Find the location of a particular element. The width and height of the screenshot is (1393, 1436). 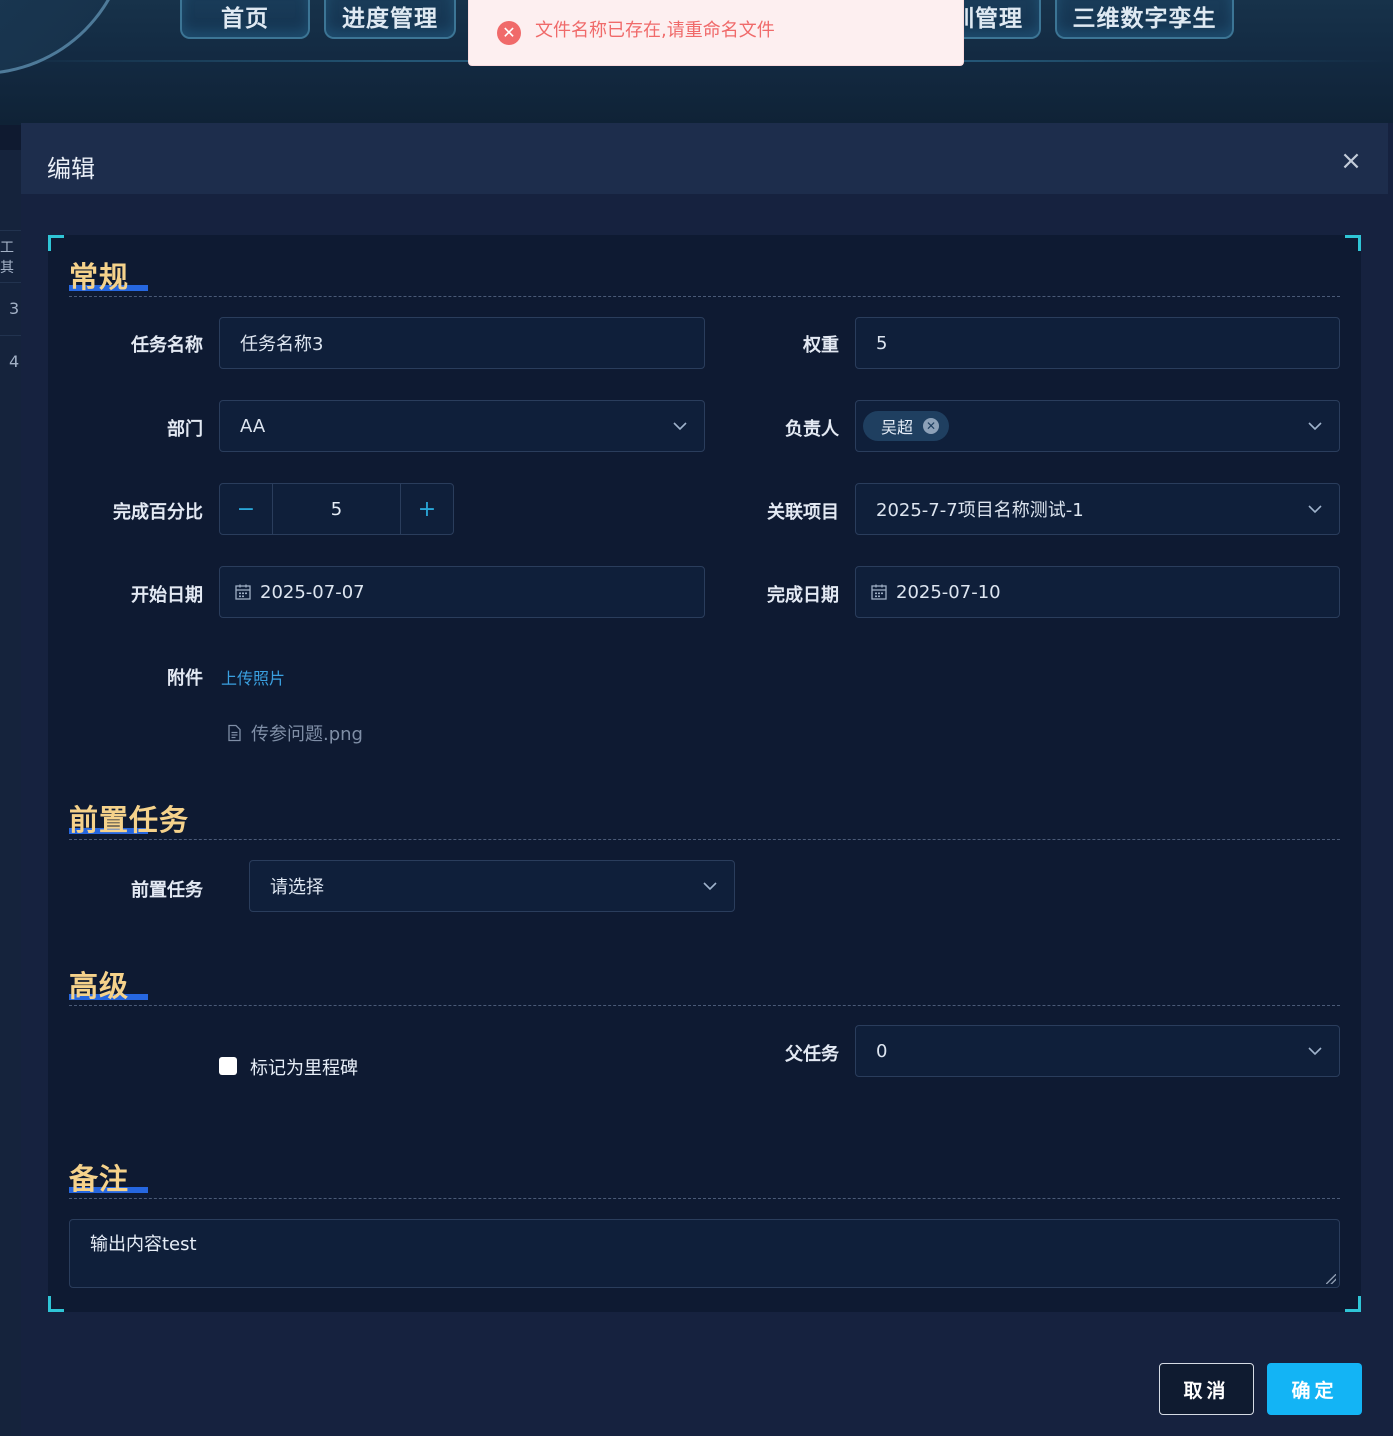

weight-label: 权重 is located at coordinates (821, 345).